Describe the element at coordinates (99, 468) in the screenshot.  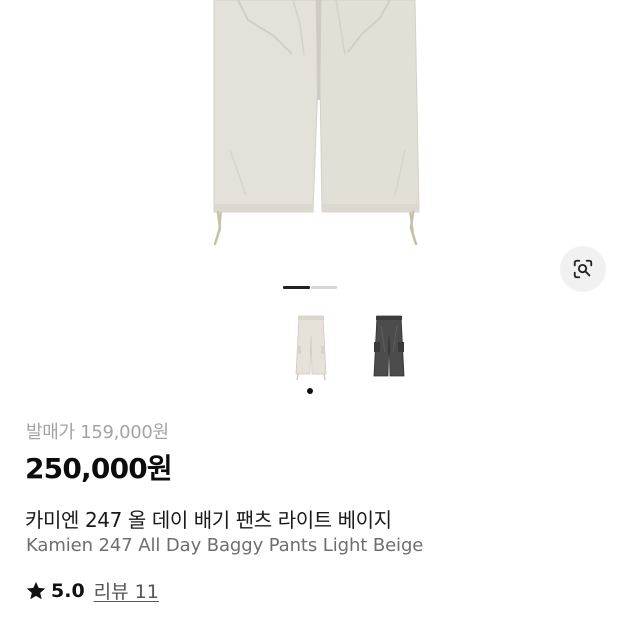
I see `current-price: 250,000원` at that location.